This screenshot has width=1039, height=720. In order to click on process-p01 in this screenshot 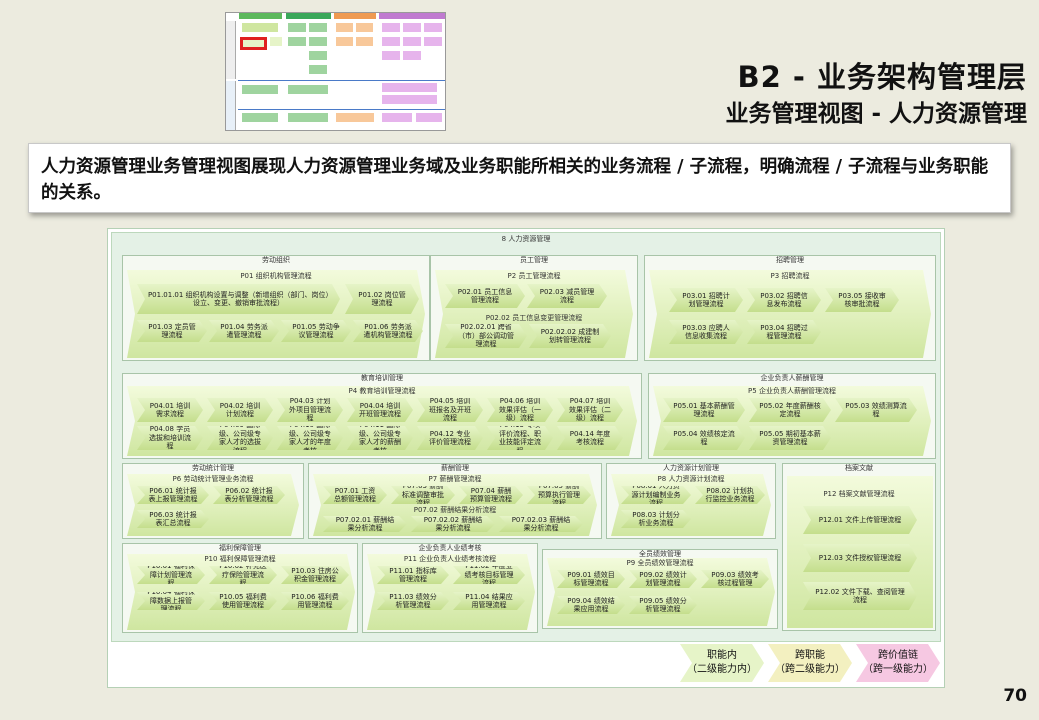, I will do `click(276, 314)`.